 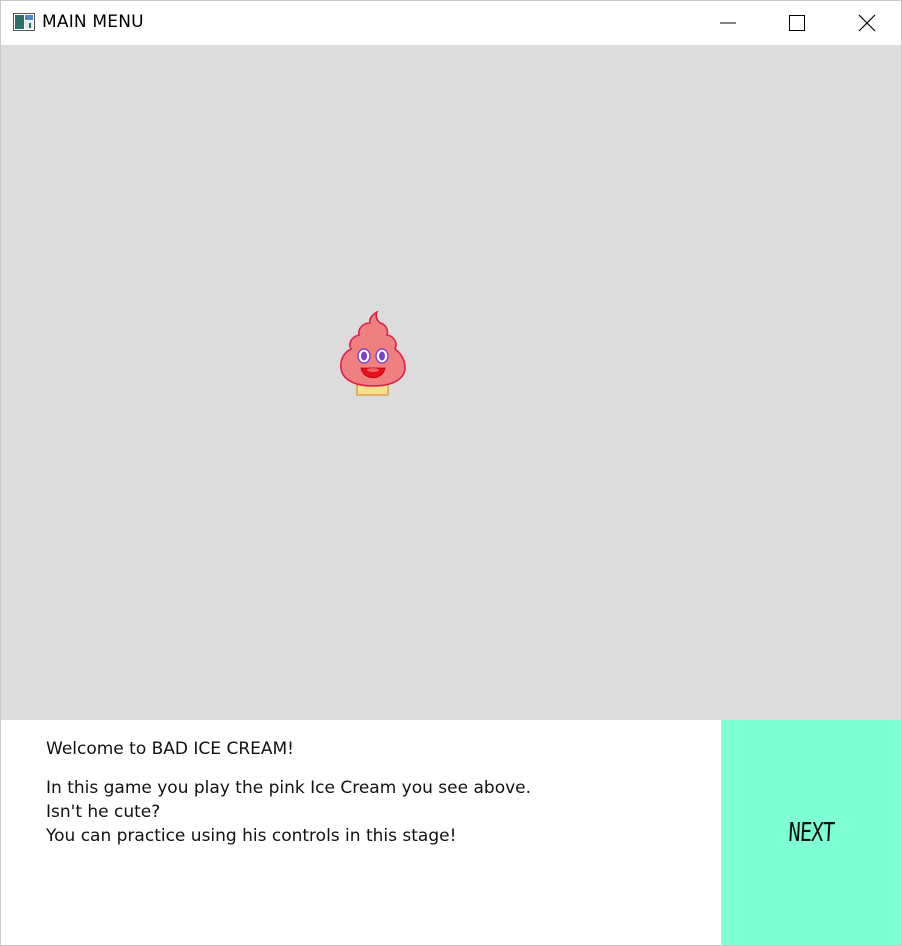 I want to click on minimize-button, so click(x=728, y=23).